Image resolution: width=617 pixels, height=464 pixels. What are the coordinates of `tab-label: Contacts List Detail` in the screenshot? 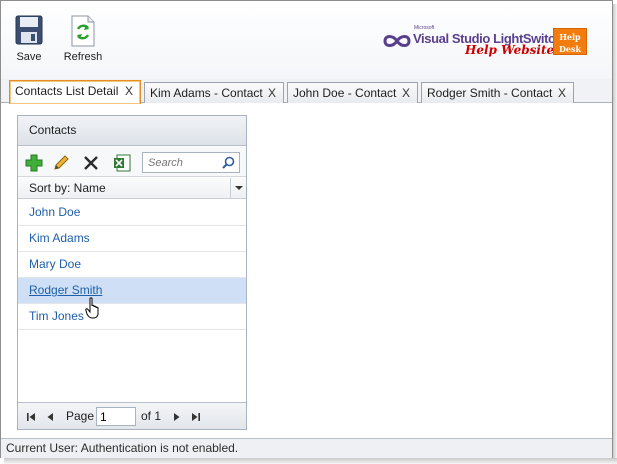 It's located at (67, 91).